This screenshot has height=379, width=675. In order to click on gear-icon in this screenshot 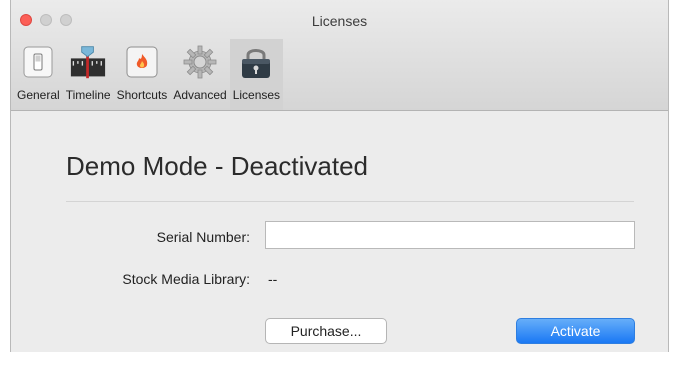, I will do `click(200, 62)`.